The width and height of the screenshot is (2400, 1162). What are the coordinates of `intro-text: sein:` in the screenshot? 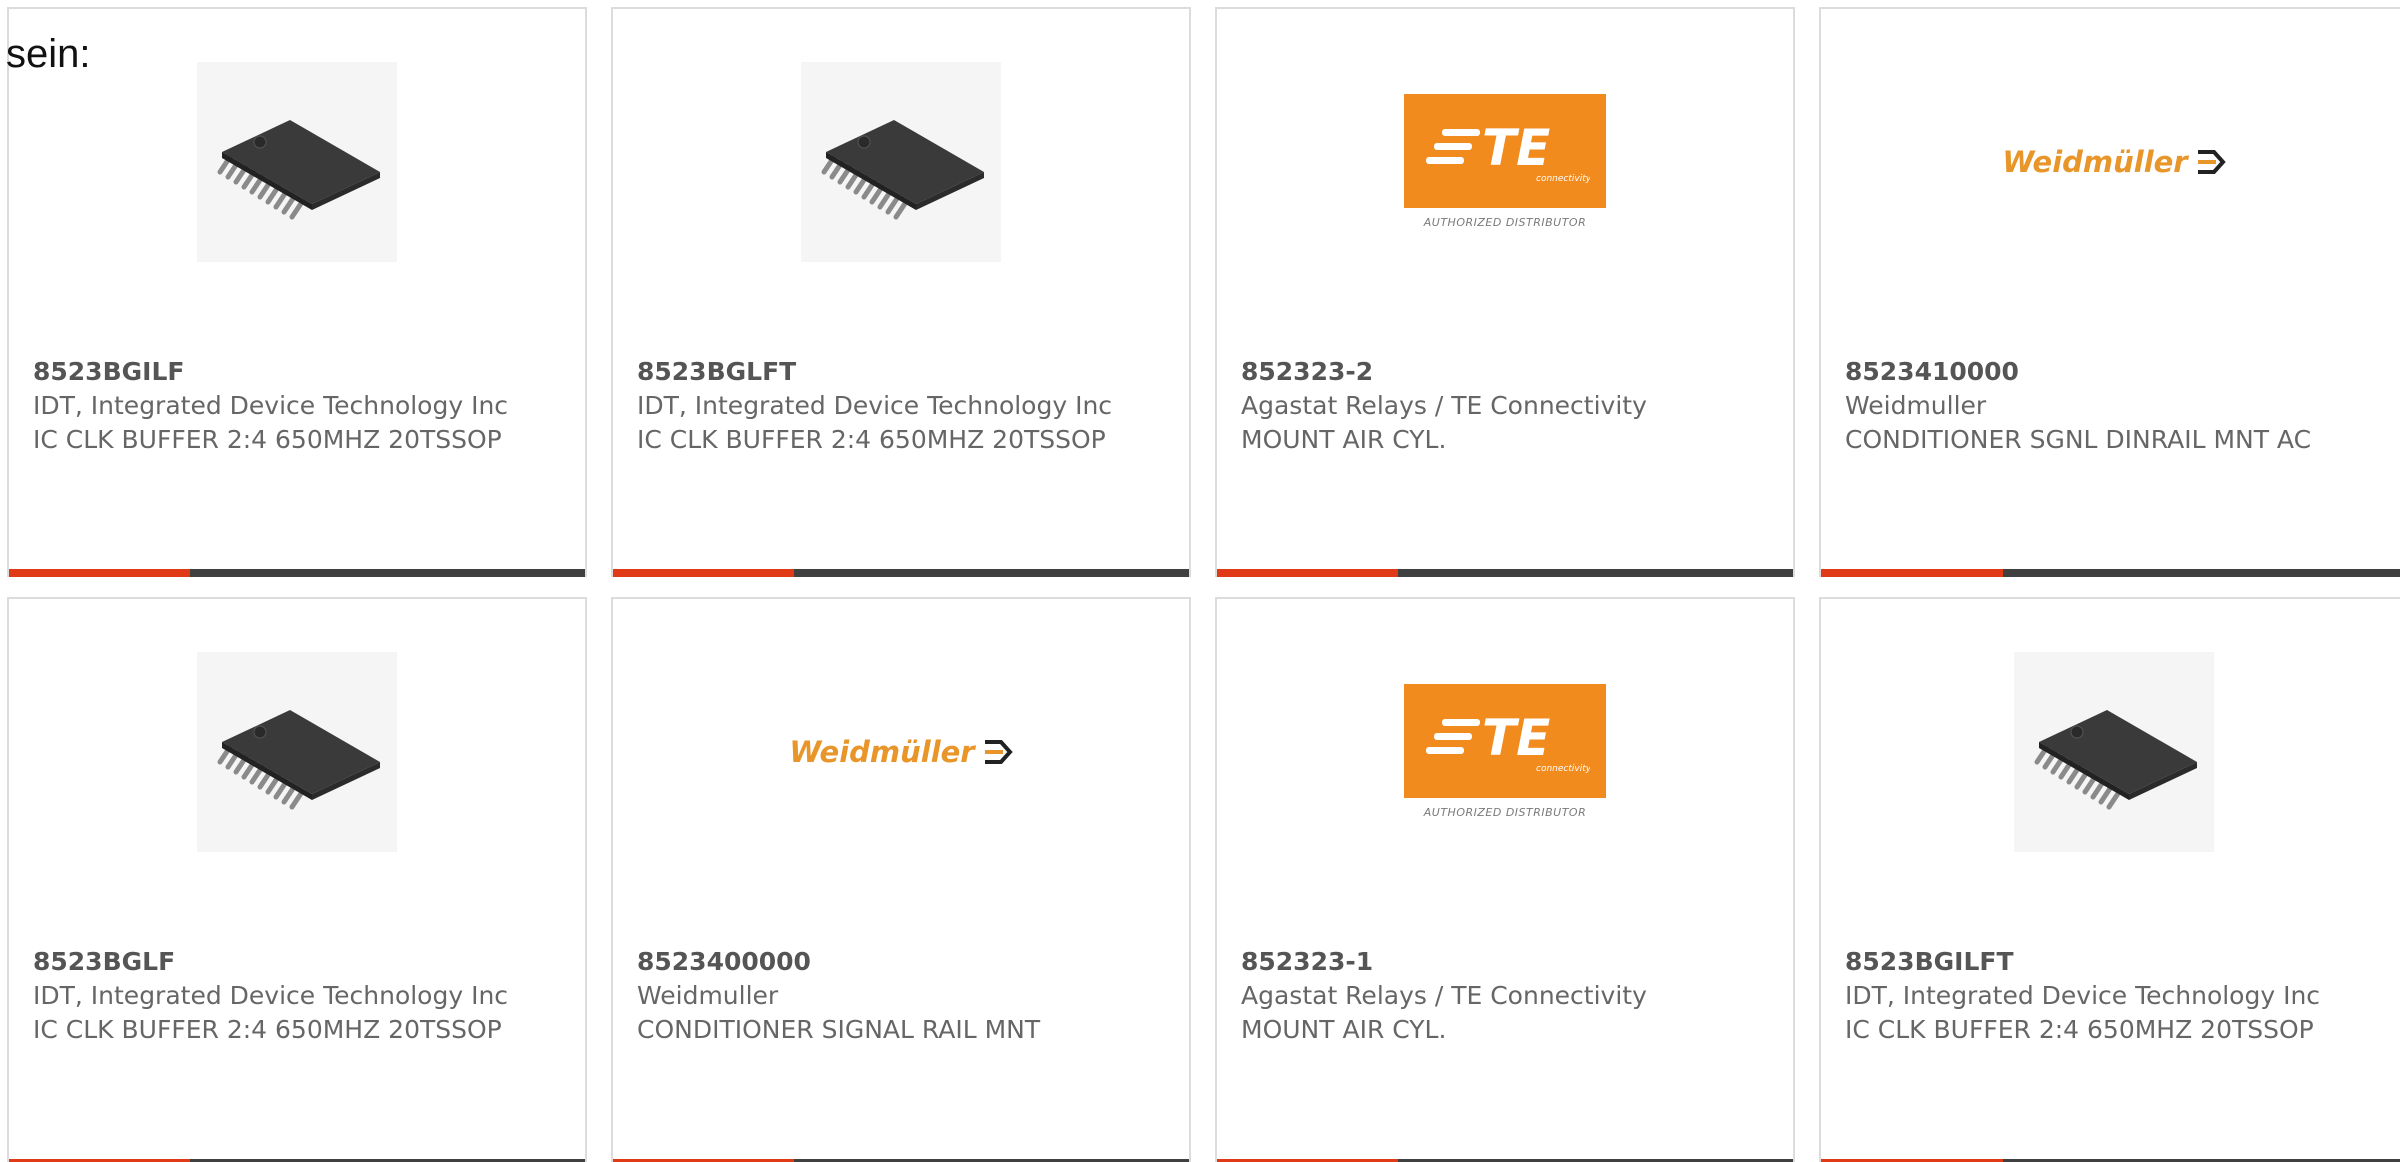 It's located at (48, 54).